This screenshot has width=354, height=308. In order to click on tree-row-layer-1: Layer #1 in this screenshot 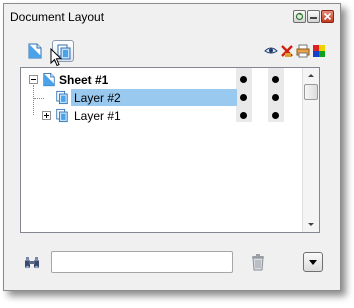, I will do `click(161, 116)`.